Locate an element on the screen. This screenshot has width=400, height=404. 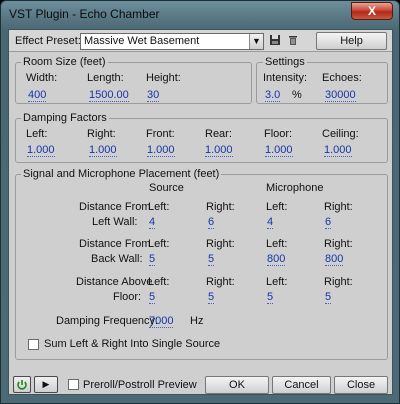
left-wall-label-line2: Left Wall: is located at coordinates (115, 222).